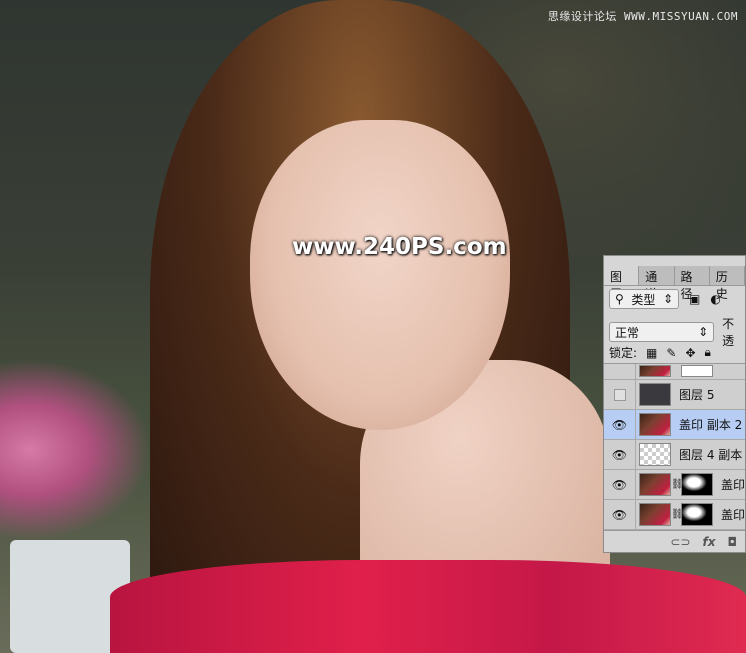 The width and height of the screenshot is (746, 653). What do you see at coordinates (623, 353) in the screenshot?
I see `lock-label: 锁定:` at bounding box center [623, 353].